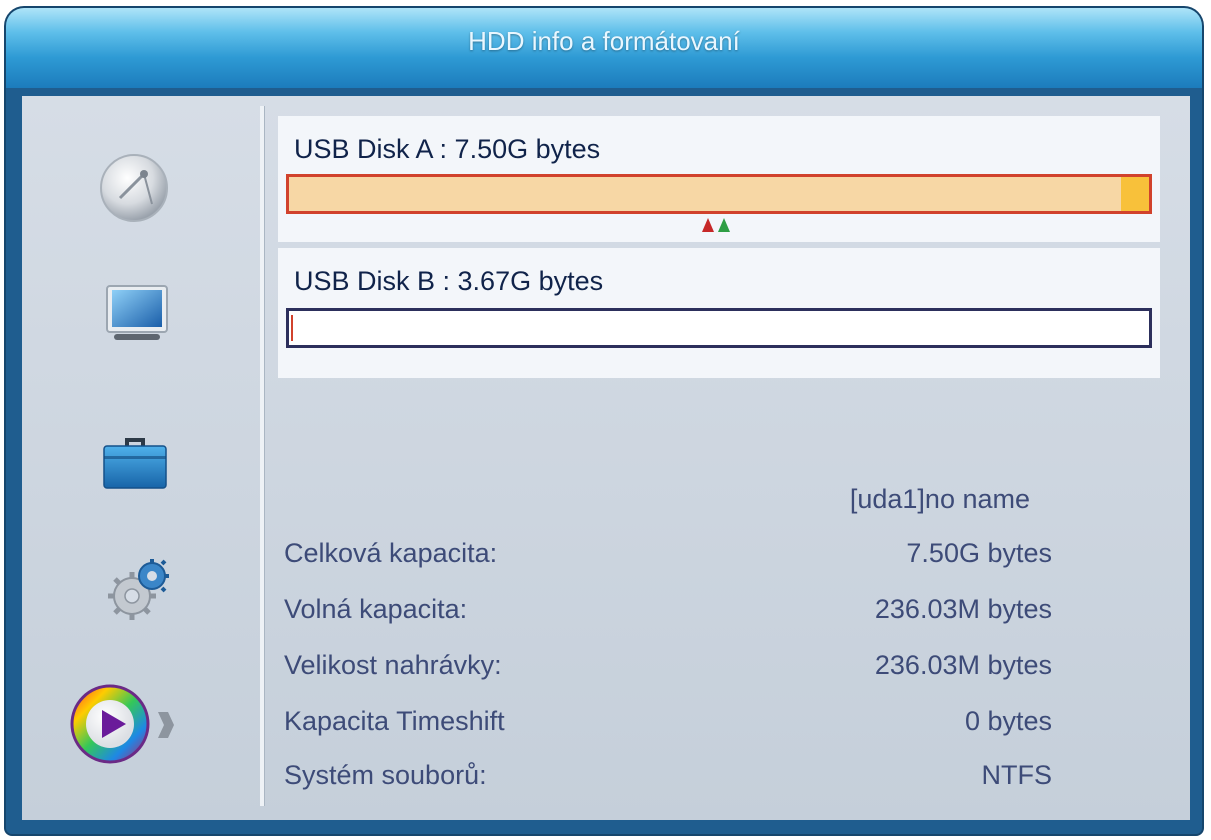  What do you see at coordinates (262, 456) in the screenshot?
I see `sidebar-divider` at bounding box center [262, 456].